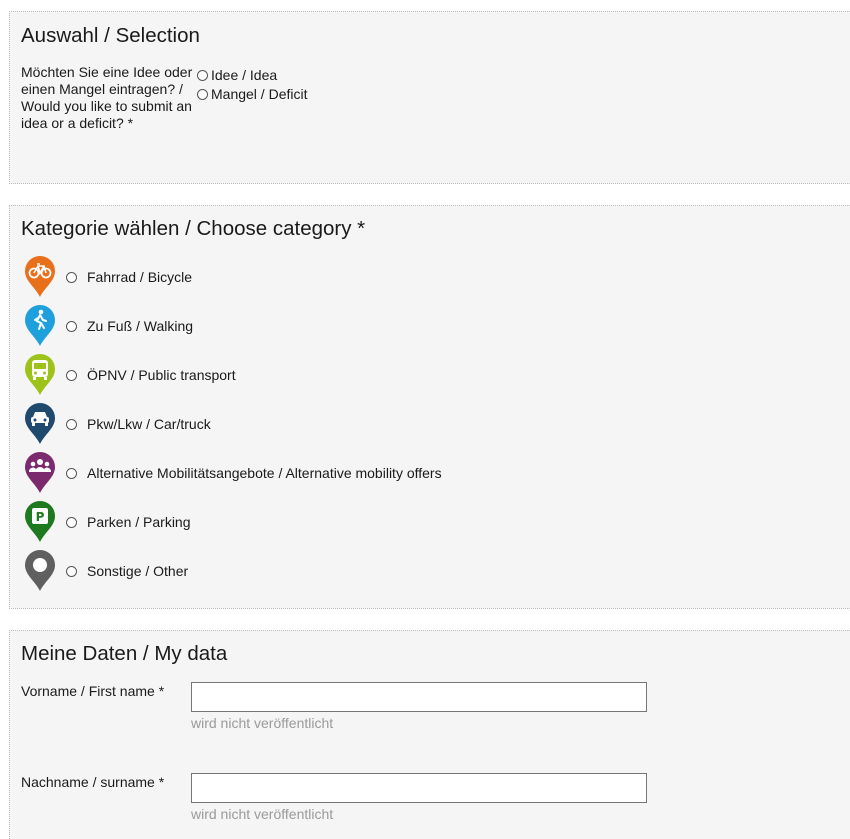 The height and width of the screenshot is (839, 850). What do you see at coordinates (40, 277) in the screenshot?
I see `bicycle-icon` at bounding box center [40, 277].